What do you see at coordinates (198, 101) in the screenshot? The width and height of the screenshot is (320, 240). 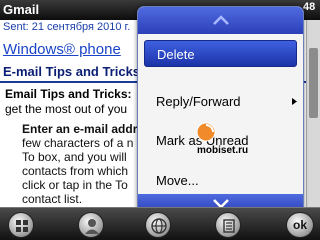 I see `menu-item-label: Reply/Forward` at bounding box center [198, 101].